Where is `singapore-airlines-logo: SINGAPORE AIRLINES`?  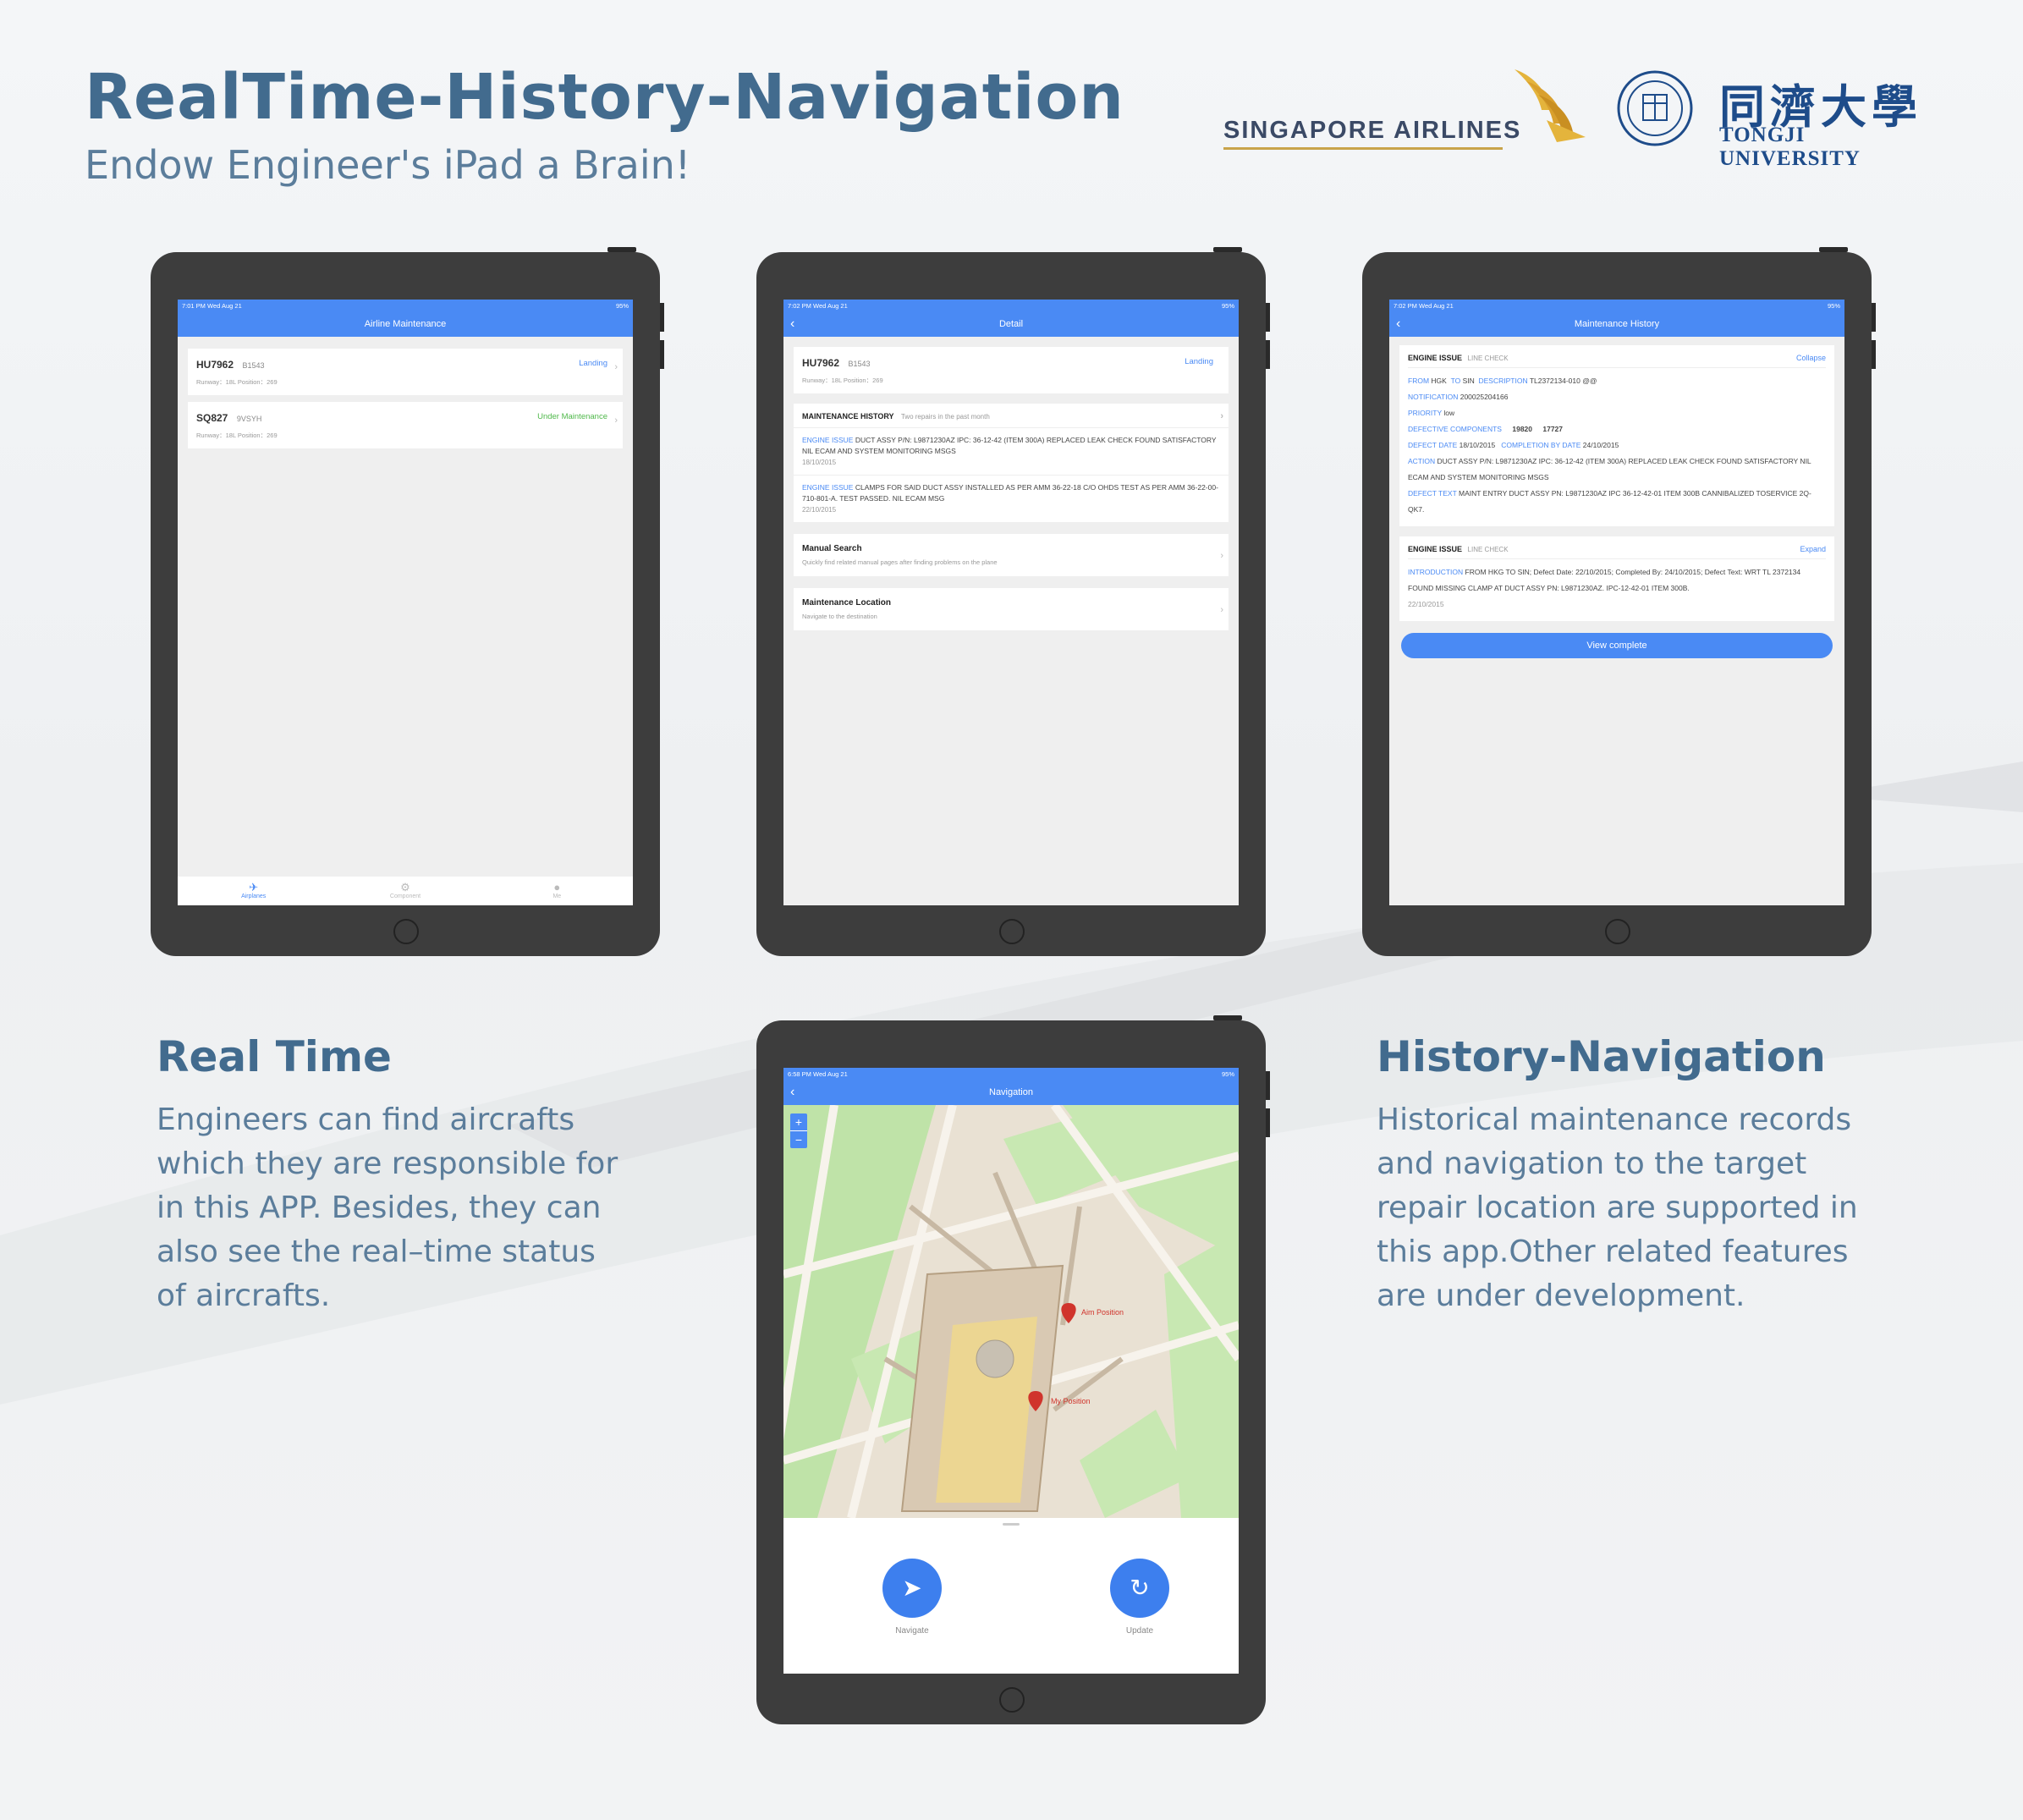
singapore-airlines-logo: SINGAPORE AIRLINES is located at coordinates (1402, 113).